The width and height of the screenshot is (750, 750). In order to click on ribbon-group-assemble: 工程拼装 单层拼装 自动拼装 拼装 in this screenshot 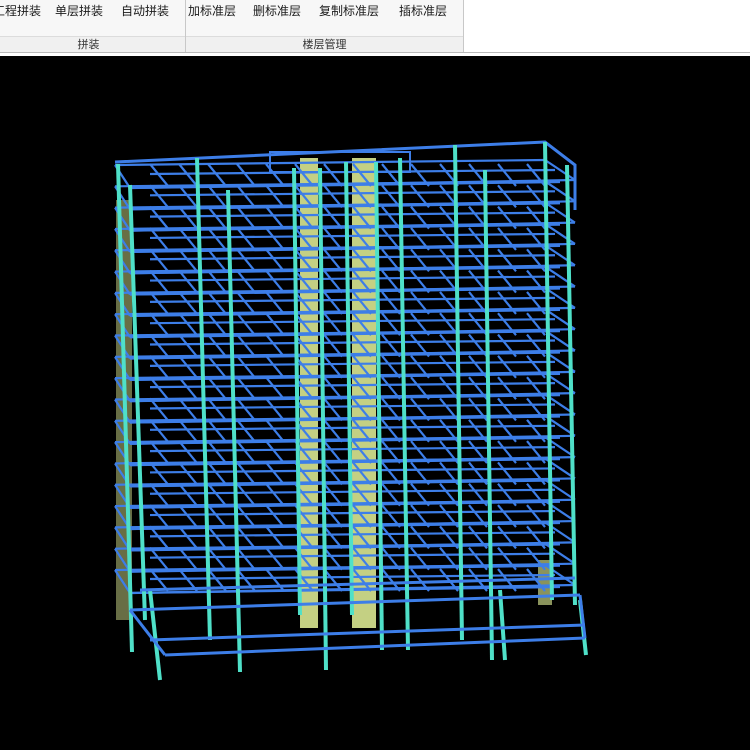, I will do `click(93, 26)`.